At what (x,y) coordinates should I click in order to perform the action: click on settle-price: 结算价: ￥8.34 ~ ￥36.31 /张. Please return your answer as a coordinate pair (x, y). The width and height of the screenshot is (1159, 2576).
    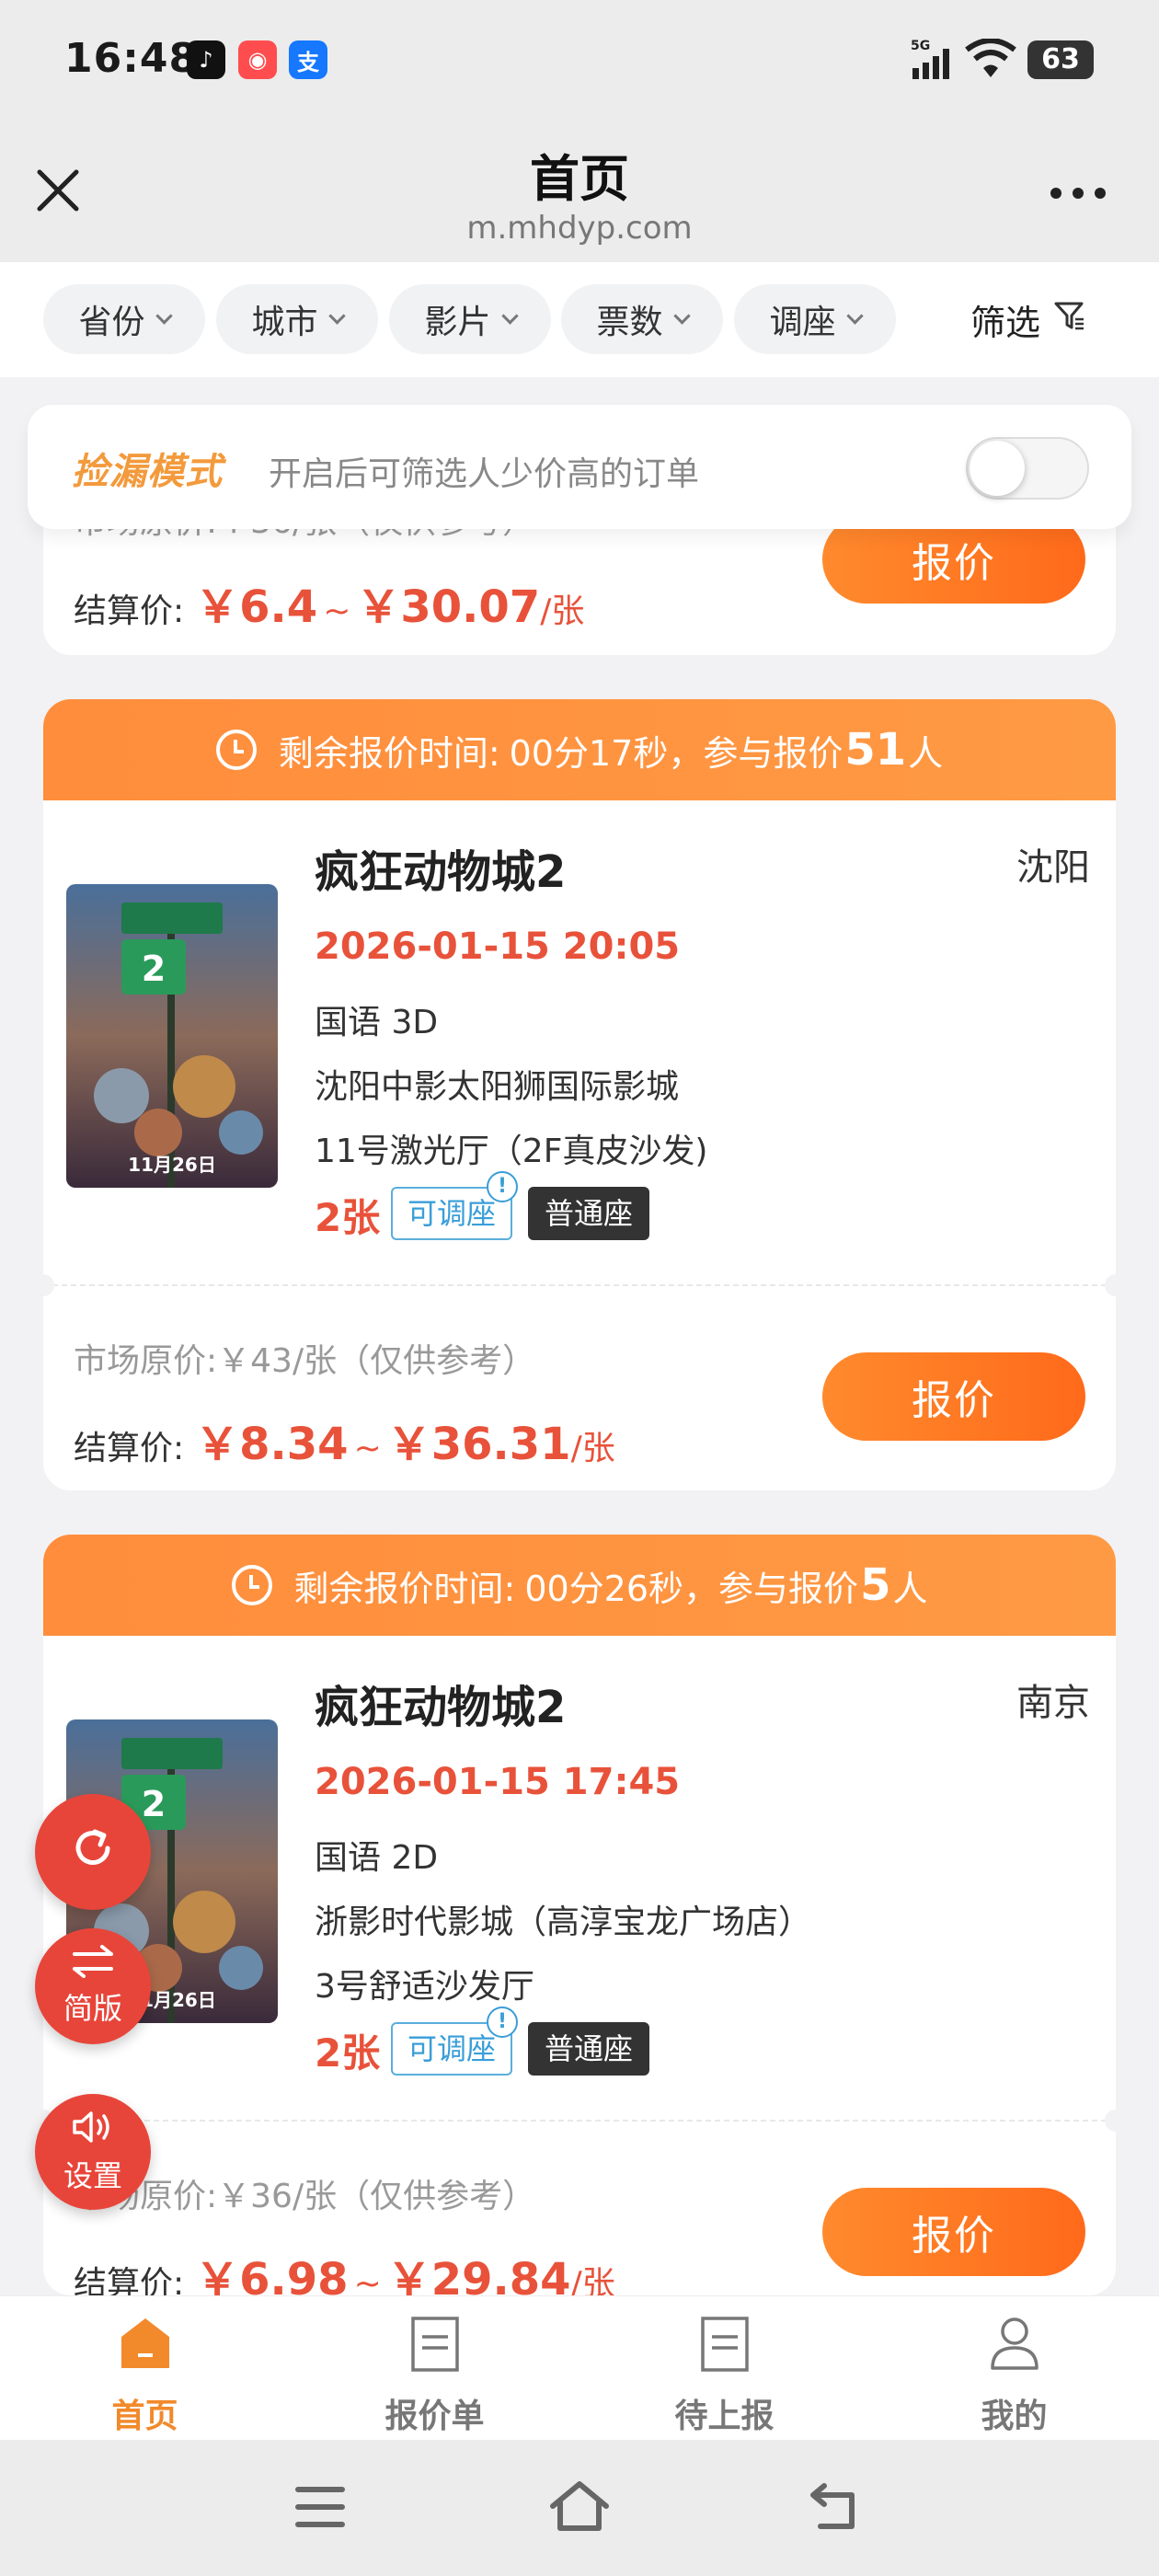
    Looking at the image, I should click on (344, 1440).